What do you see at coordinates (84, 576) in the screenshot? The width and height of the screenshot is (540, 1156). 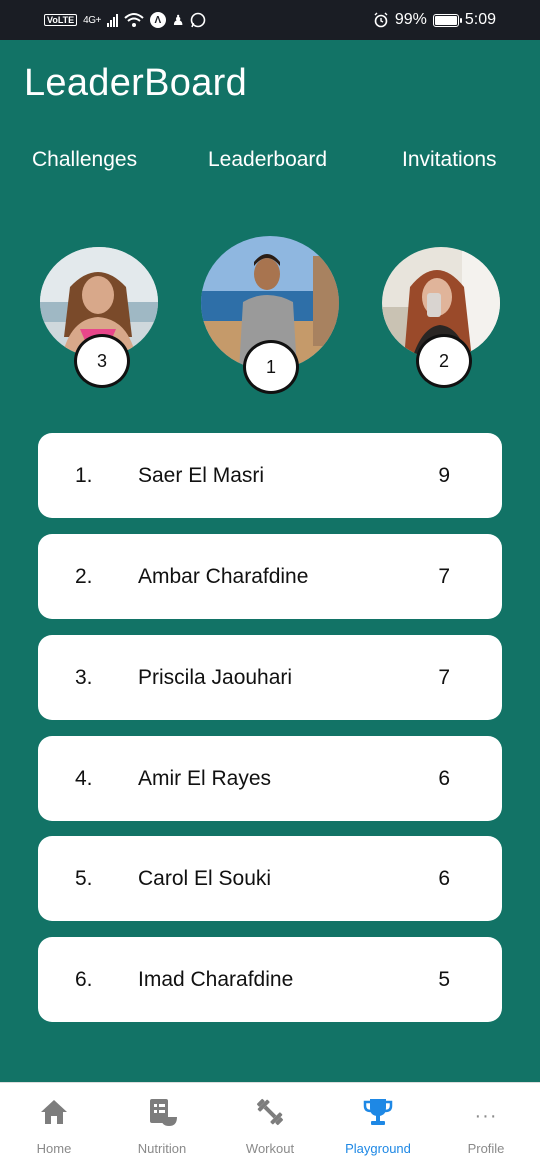 I see `row-position: 2.` at bounding box center [84, 576].